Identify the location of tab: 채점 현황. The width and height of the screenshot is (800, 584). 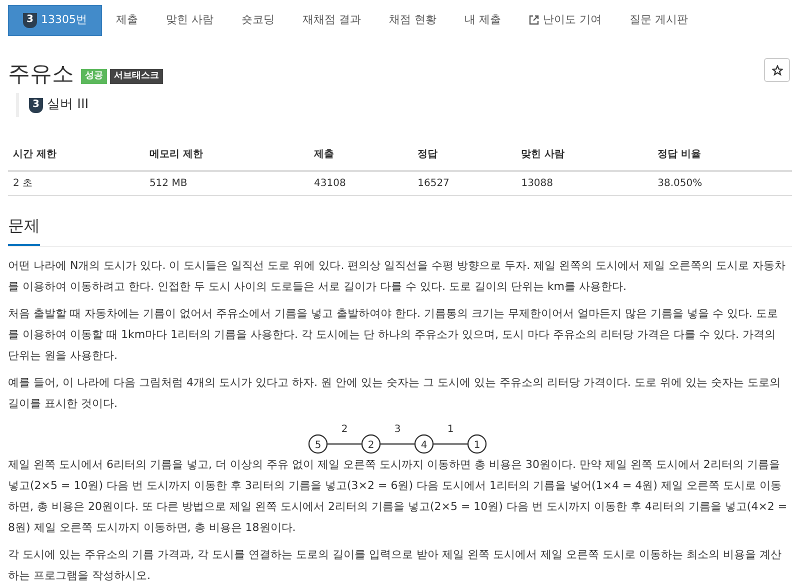
(412, 20).